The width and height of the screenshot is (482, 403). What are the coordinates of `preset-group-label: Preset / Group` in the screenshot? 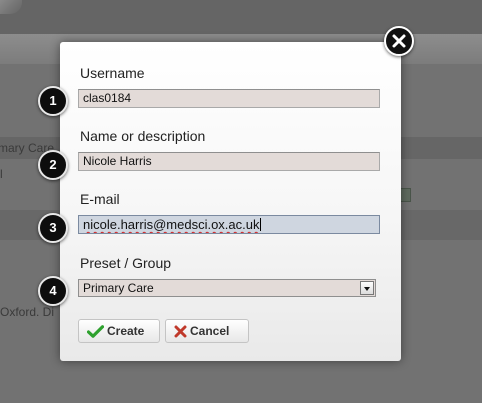 It's located at (126, 263).